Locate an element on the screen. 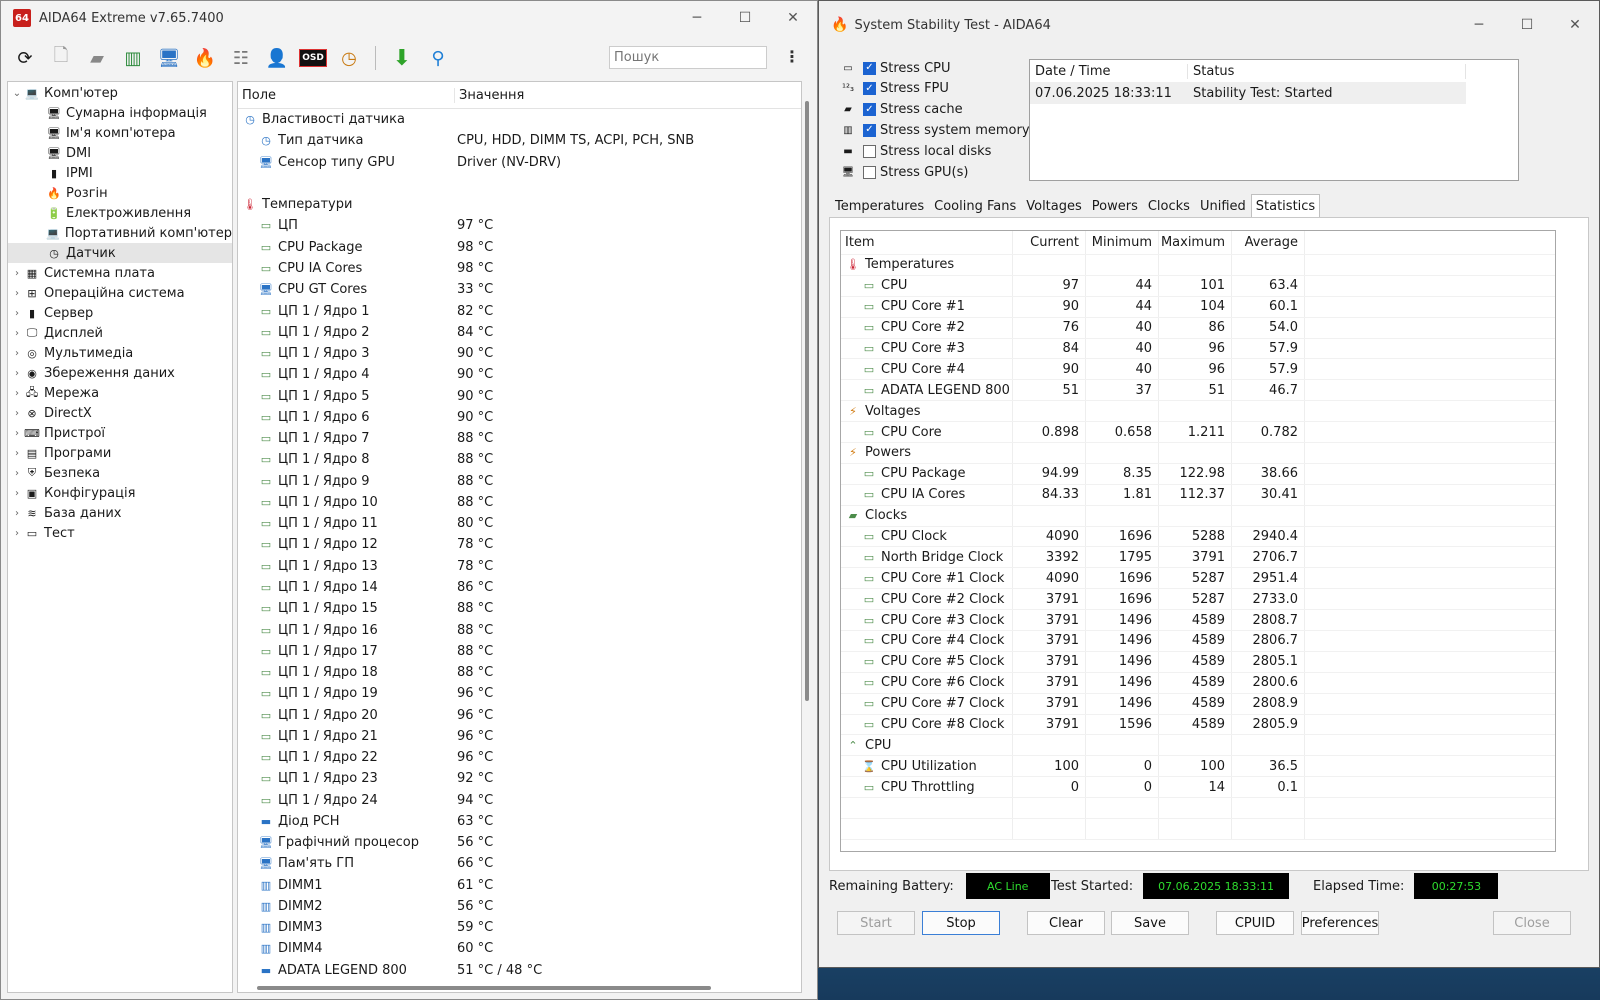 The height and width of the screenshot is (1000, 1600). sensor-row: ▭ ЦП 1 / Ядро 6 90 °C is located at coordinates (519, 417).